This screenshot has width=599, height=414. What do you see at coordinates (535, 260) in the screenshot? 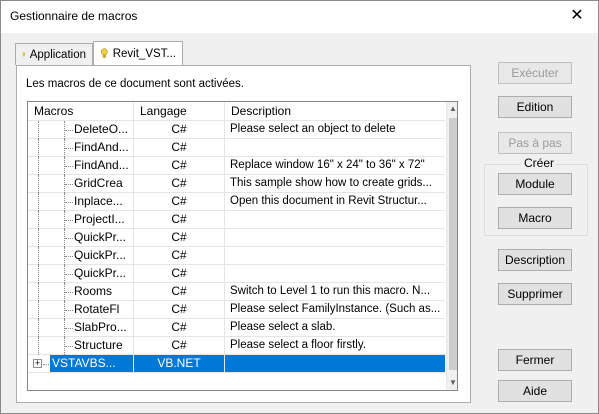
I see `description-button: Description` at bounding box center [535, 260].